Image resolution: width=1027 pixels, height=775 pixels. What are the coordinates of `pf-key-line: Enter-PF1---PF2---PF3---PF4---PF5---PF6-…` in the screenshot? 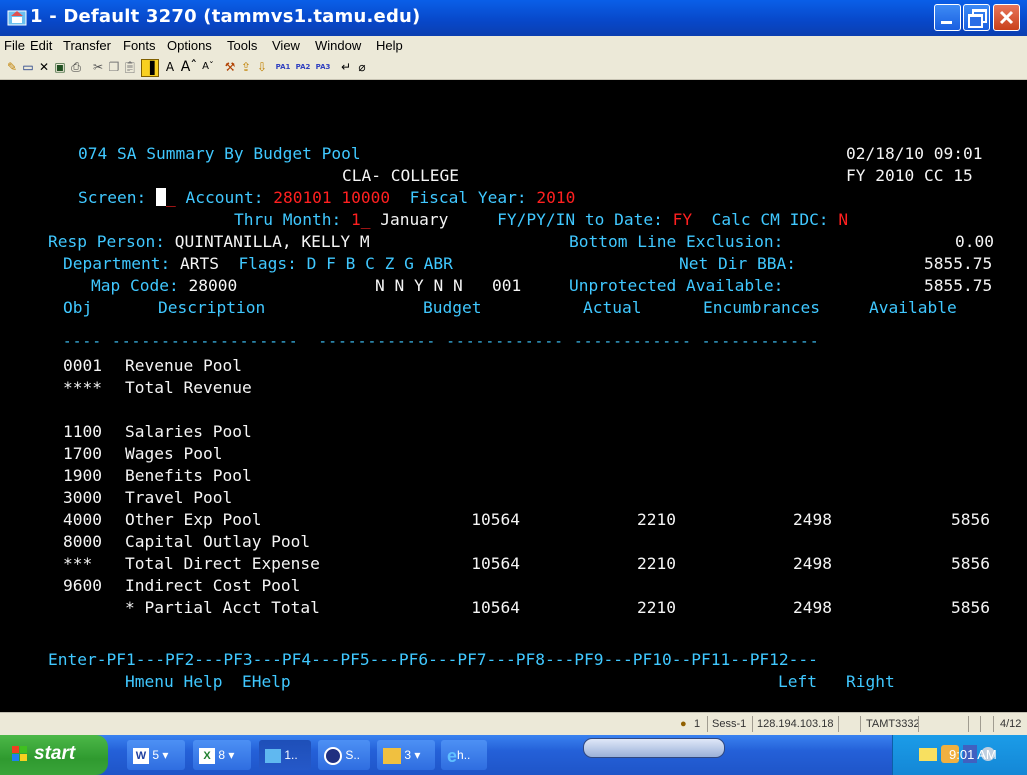 It's located at (433, 659).